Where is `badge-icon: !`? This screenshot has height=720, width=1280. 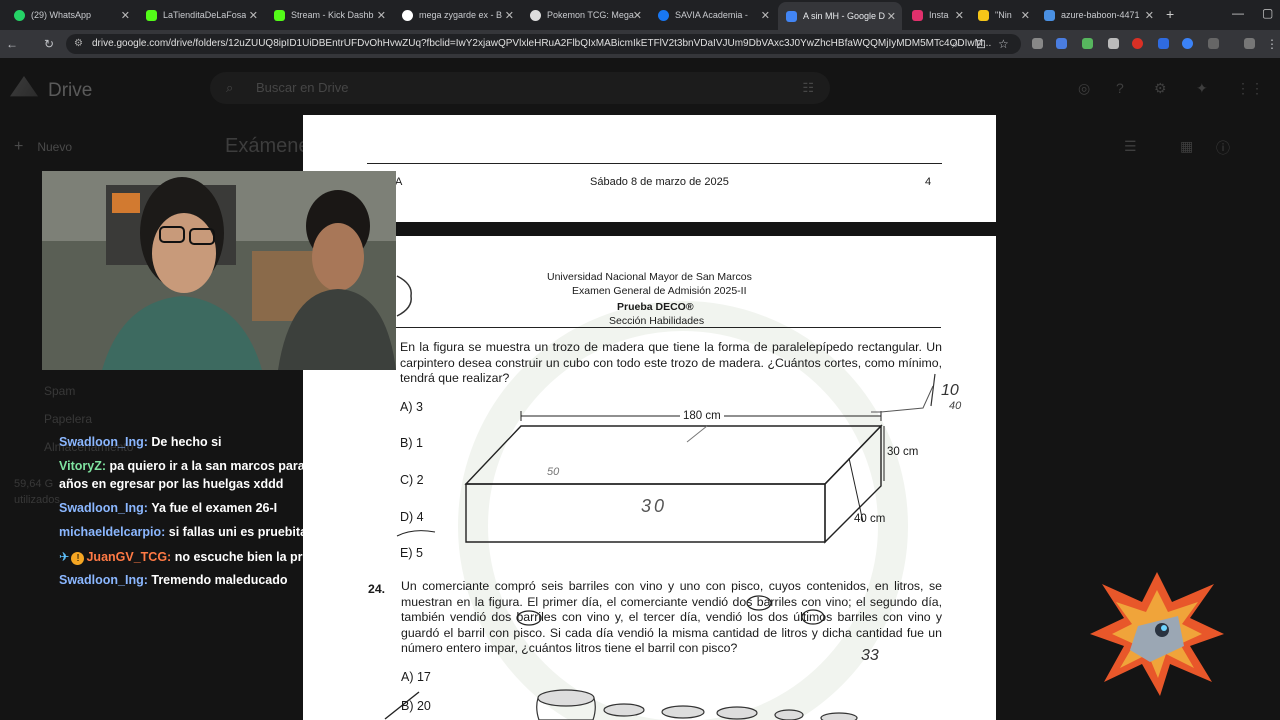
badge-icon: ! is located at coordinates (78, 558).